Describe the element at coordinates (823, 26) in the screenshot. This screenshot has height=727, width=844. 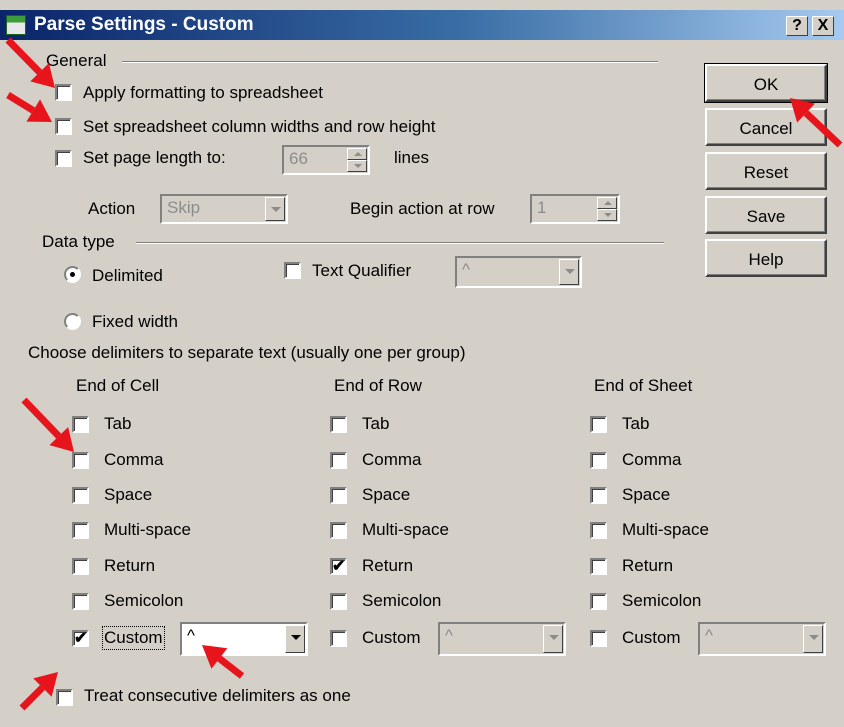
I see `close-button: X` at that location.